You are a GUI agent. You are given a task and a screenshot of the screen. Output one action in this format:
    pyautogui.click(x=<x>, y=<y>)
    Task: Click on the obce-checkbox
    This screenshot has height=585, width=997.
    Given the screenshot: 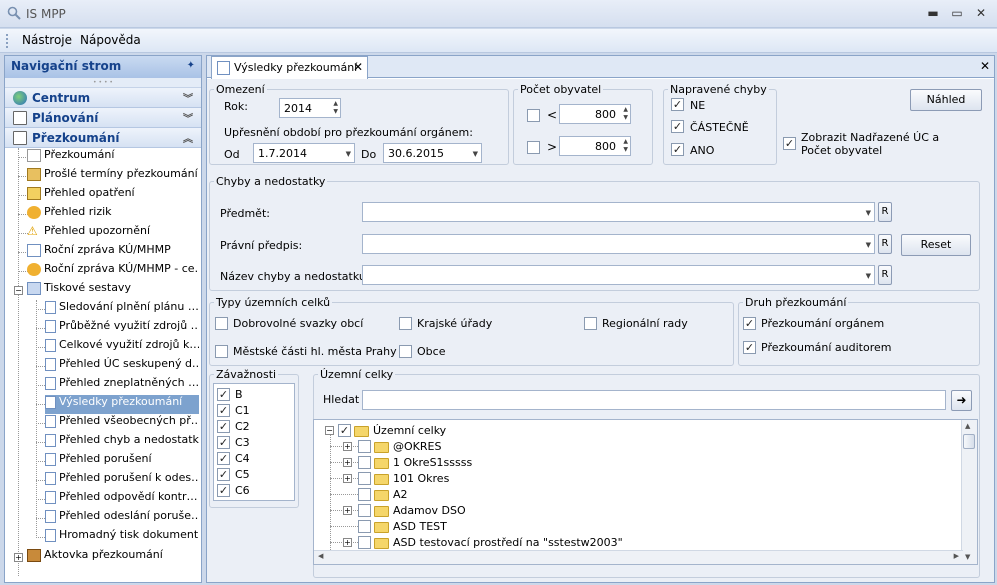 What is the action you would take?
    pyautogui.click(x=405, y=351)
    